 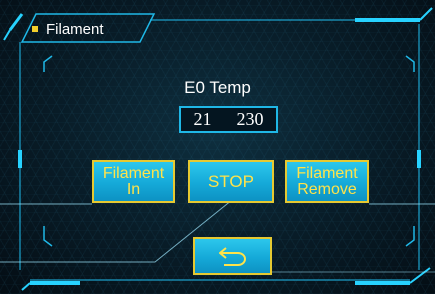 I want to click on page-title: Filament, so click(x=67, y=29).